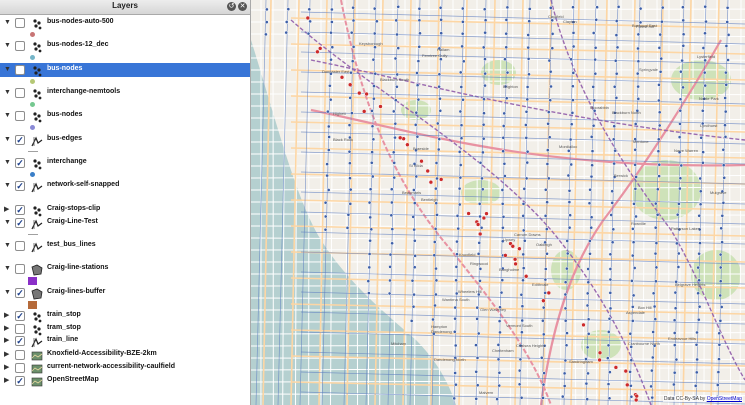 Image resolution: width=745 pixels, height=405 pixels. I want to click on restore-icon: ↺, so click(231, 6).